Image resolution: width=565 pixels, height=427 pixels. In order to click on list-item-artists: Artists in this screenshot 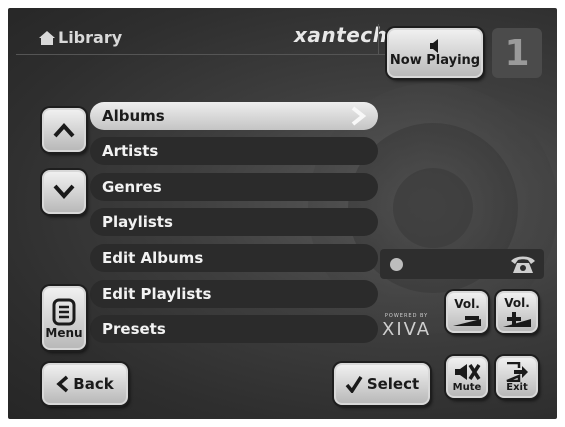, I will do `click(234, 151)`.